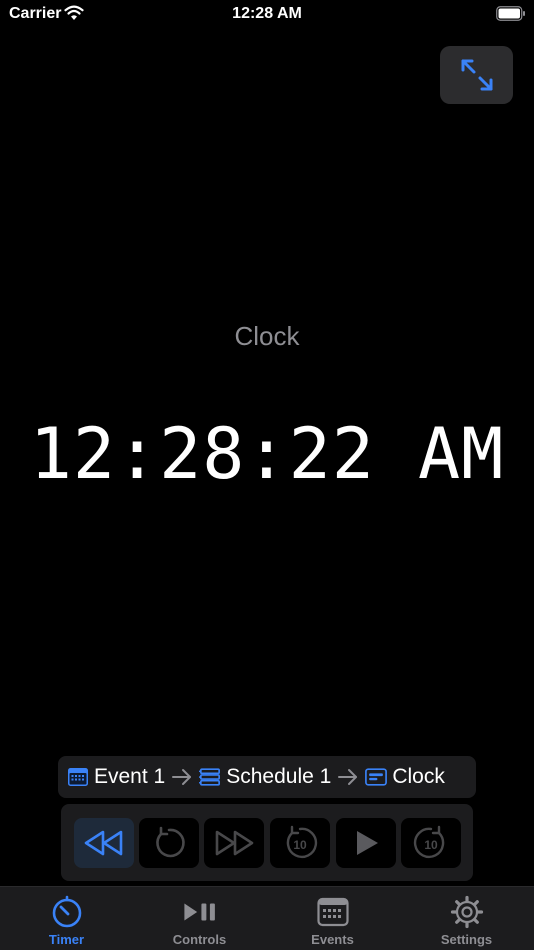 This screenshot has height=950, width=534. What do you see at coordinates (466, 912) in the screenshot?
I see `gear-icon` at bounding box center [466, 912].